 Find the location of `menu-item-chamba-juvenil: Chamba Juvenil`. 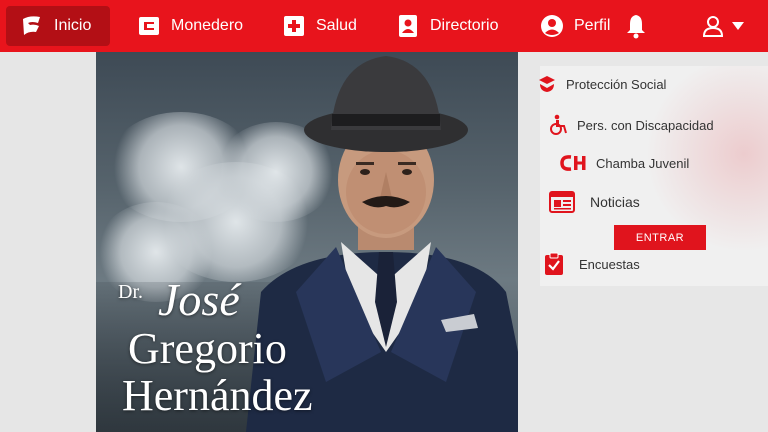

menu-item-chamba-juvenil: Chamba Juvenil is located at coordinates (624, 163).